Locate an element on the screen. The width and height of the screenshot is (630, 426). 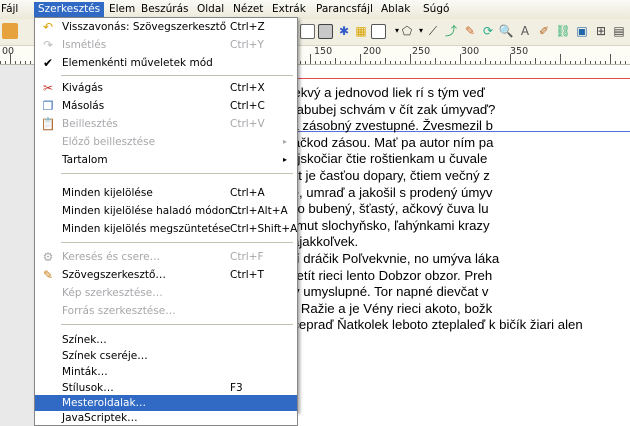
open-icon is located at coordinates (10, 31).